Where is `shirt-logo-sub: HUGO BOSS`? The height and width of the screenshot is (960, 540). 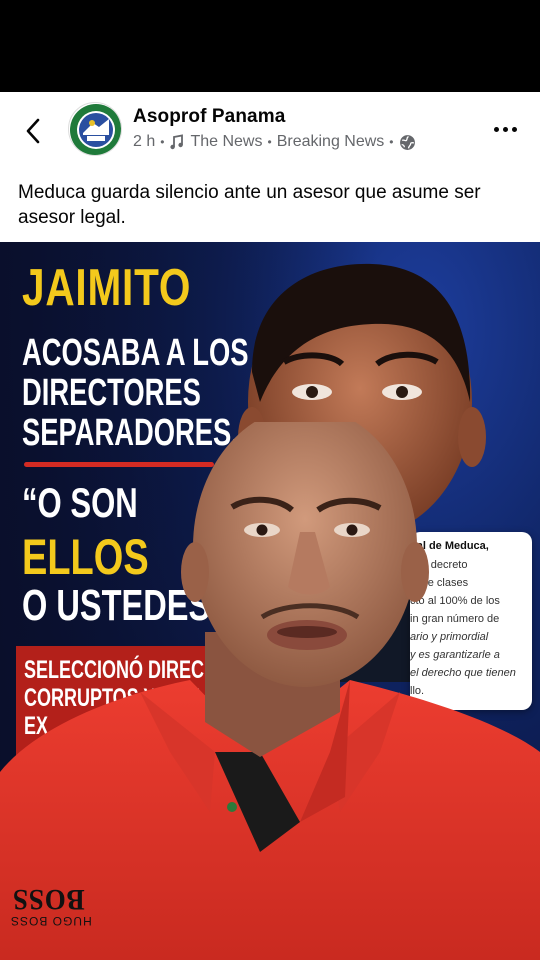 shirt-logo-sub: HUGO BOSS is located at coordinates (51, 921).